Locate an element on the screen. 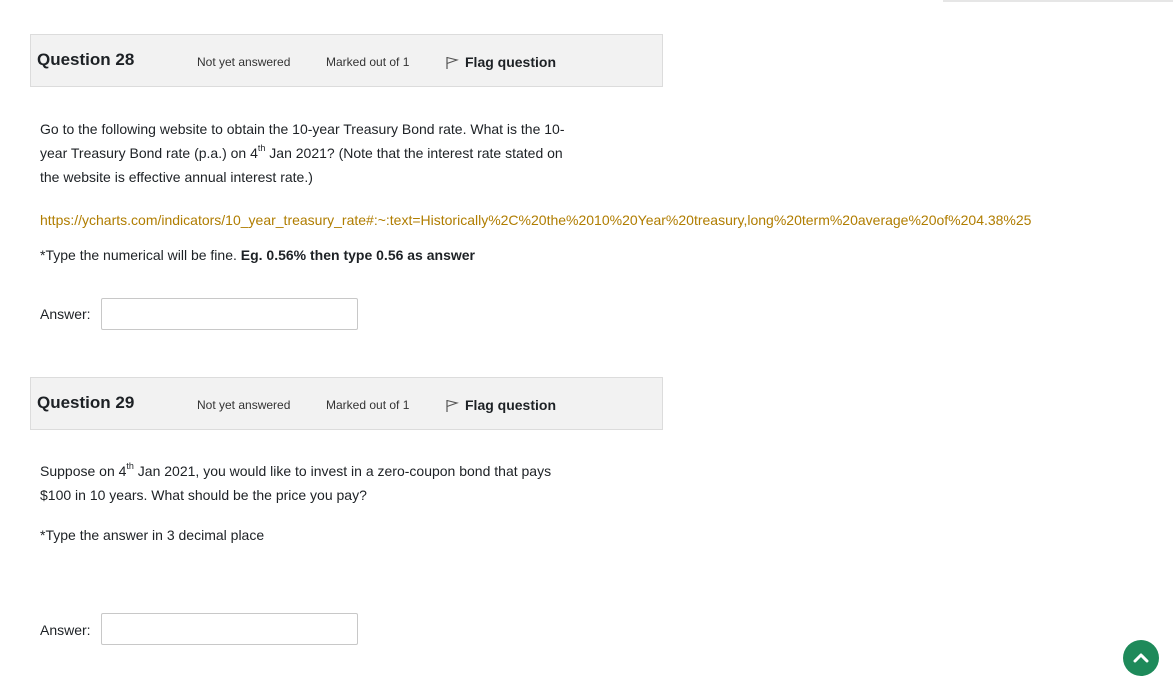 The image size is (1173, 676). chevron-up-icon is located at coordinates (1141, 658).